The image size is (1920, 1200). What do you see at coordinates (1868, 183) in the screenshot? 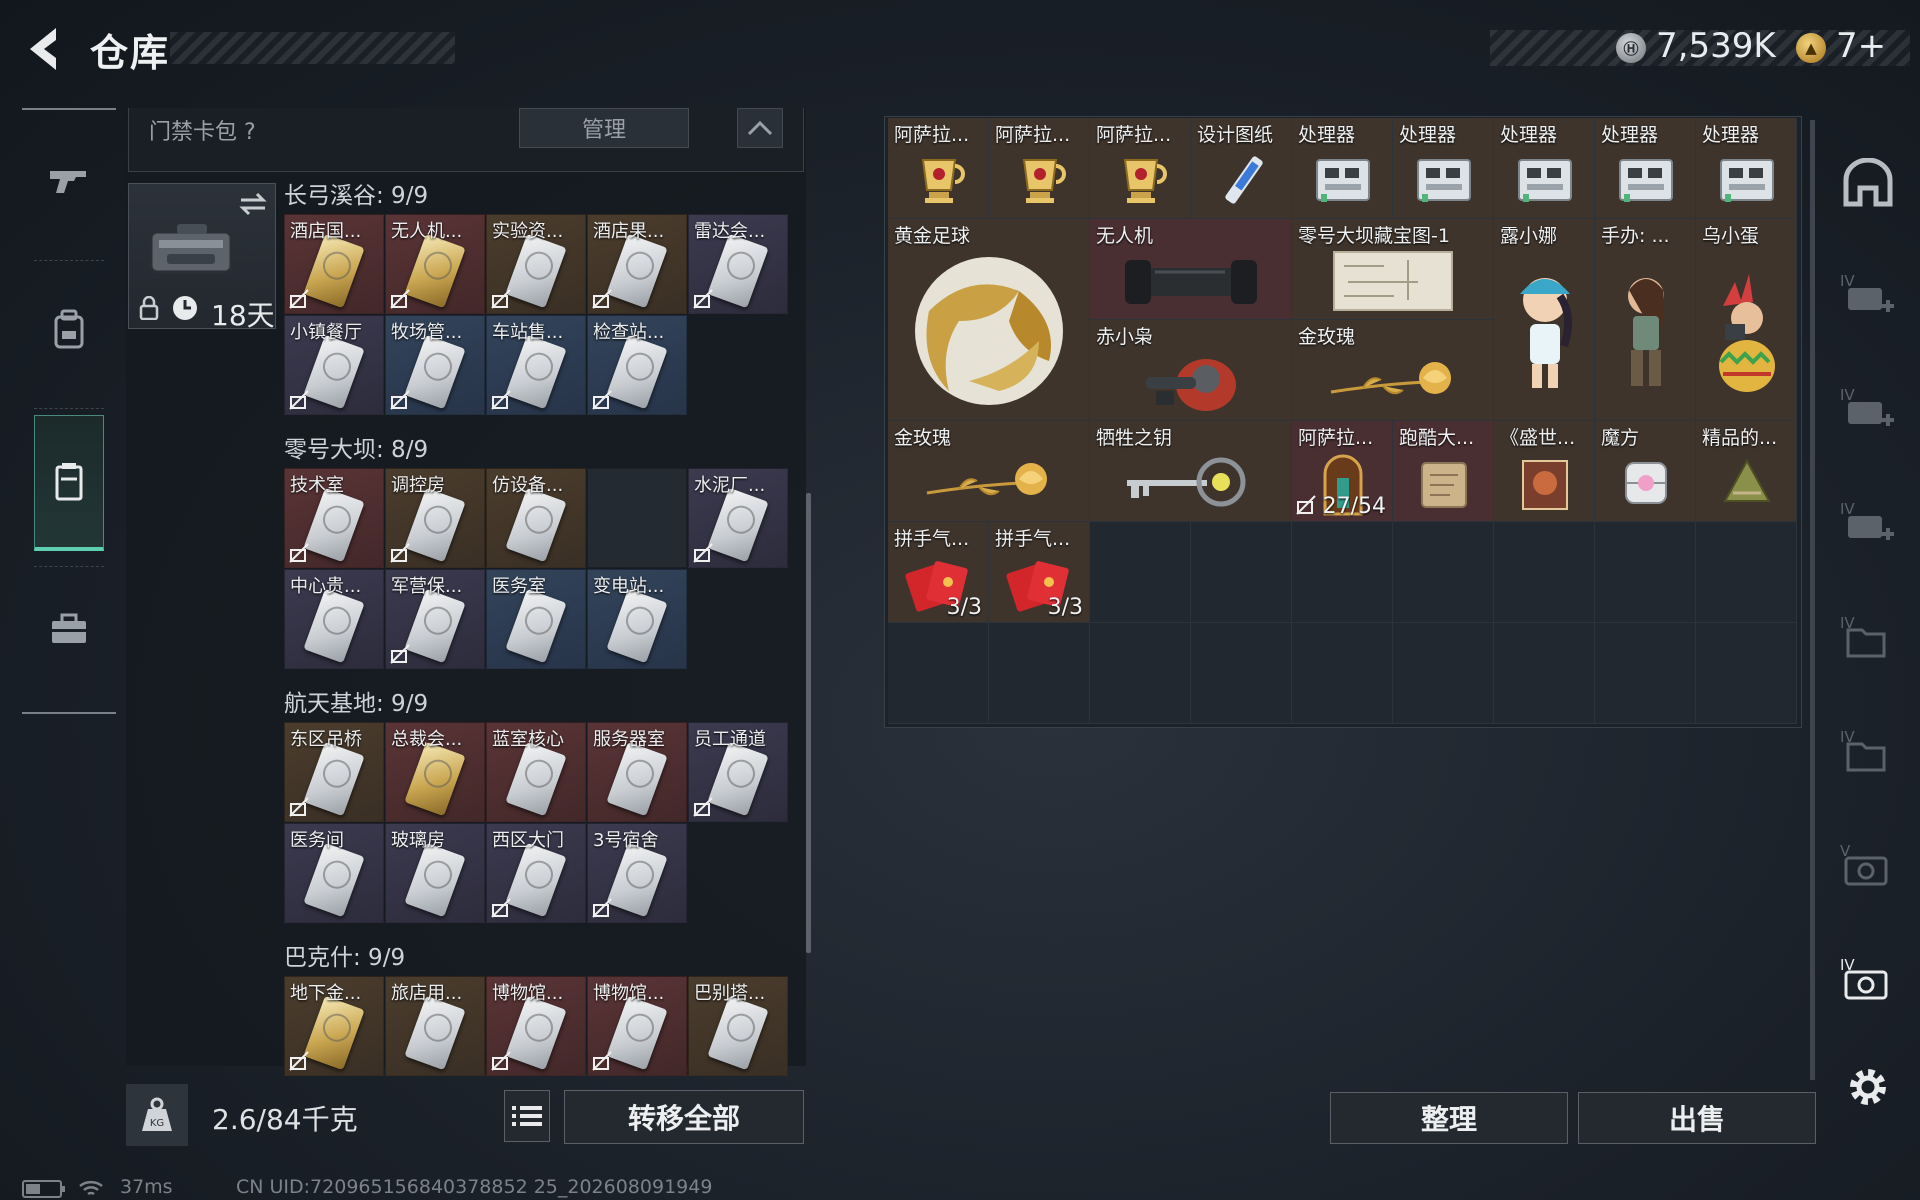
I see `nav-storage-home` at bounding box center [1868, 183].